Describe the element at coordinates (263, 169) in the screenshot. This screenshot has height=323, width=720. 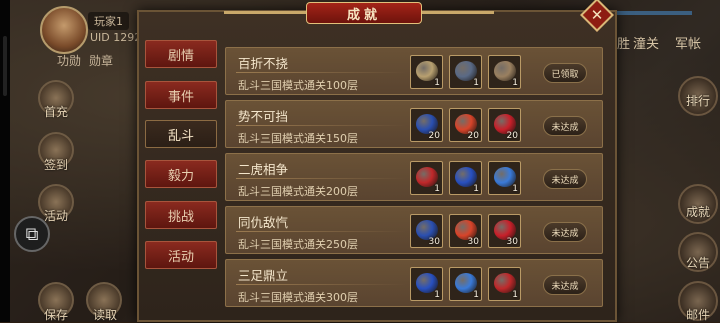
I see `achievement-name: 二虎相争` at that location.